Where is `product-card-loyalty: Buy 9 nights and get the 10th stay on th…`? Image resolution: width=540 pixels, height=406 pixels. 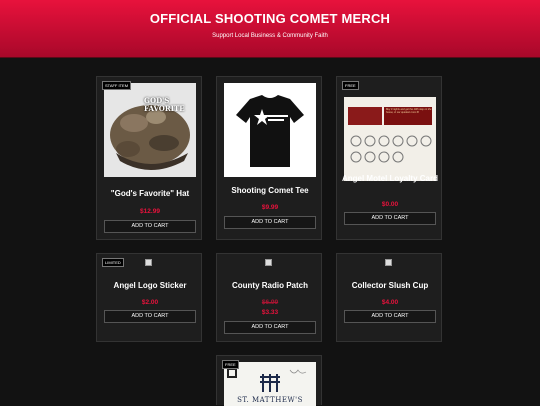
product-card-loyalty: Buy 9 nights and get the 10th stay on th… is located at coordinates (389, 158).